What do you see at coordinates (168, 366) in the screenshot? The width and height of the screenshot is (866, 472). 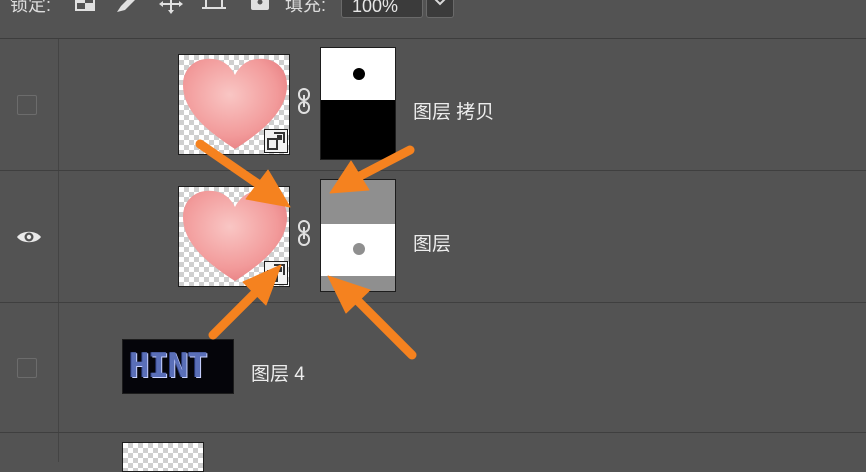 I see `thumbnail-text: HINT` at bounding box center [168, 366].